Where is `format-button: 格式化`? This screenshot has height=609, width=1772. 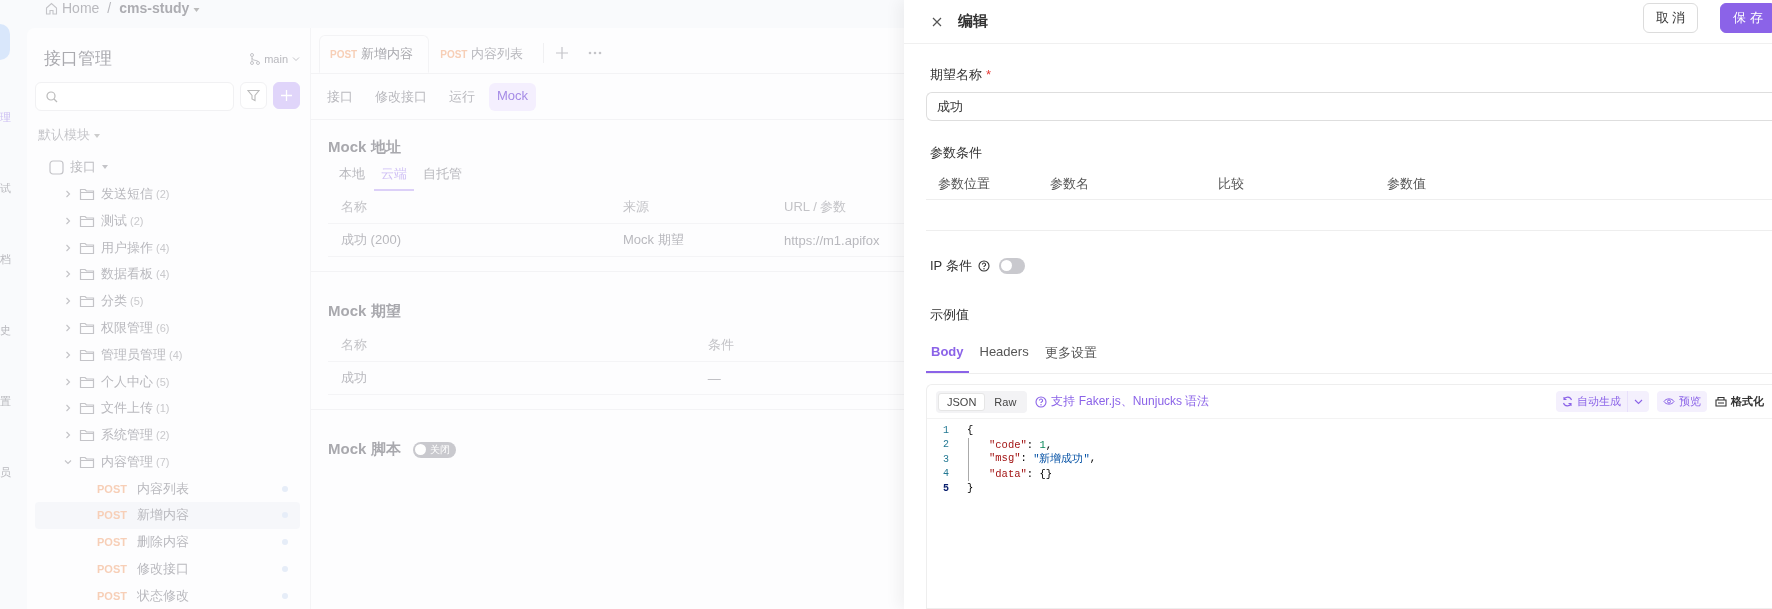
format-button: 格式化 is located at coordinates (1739, 401).